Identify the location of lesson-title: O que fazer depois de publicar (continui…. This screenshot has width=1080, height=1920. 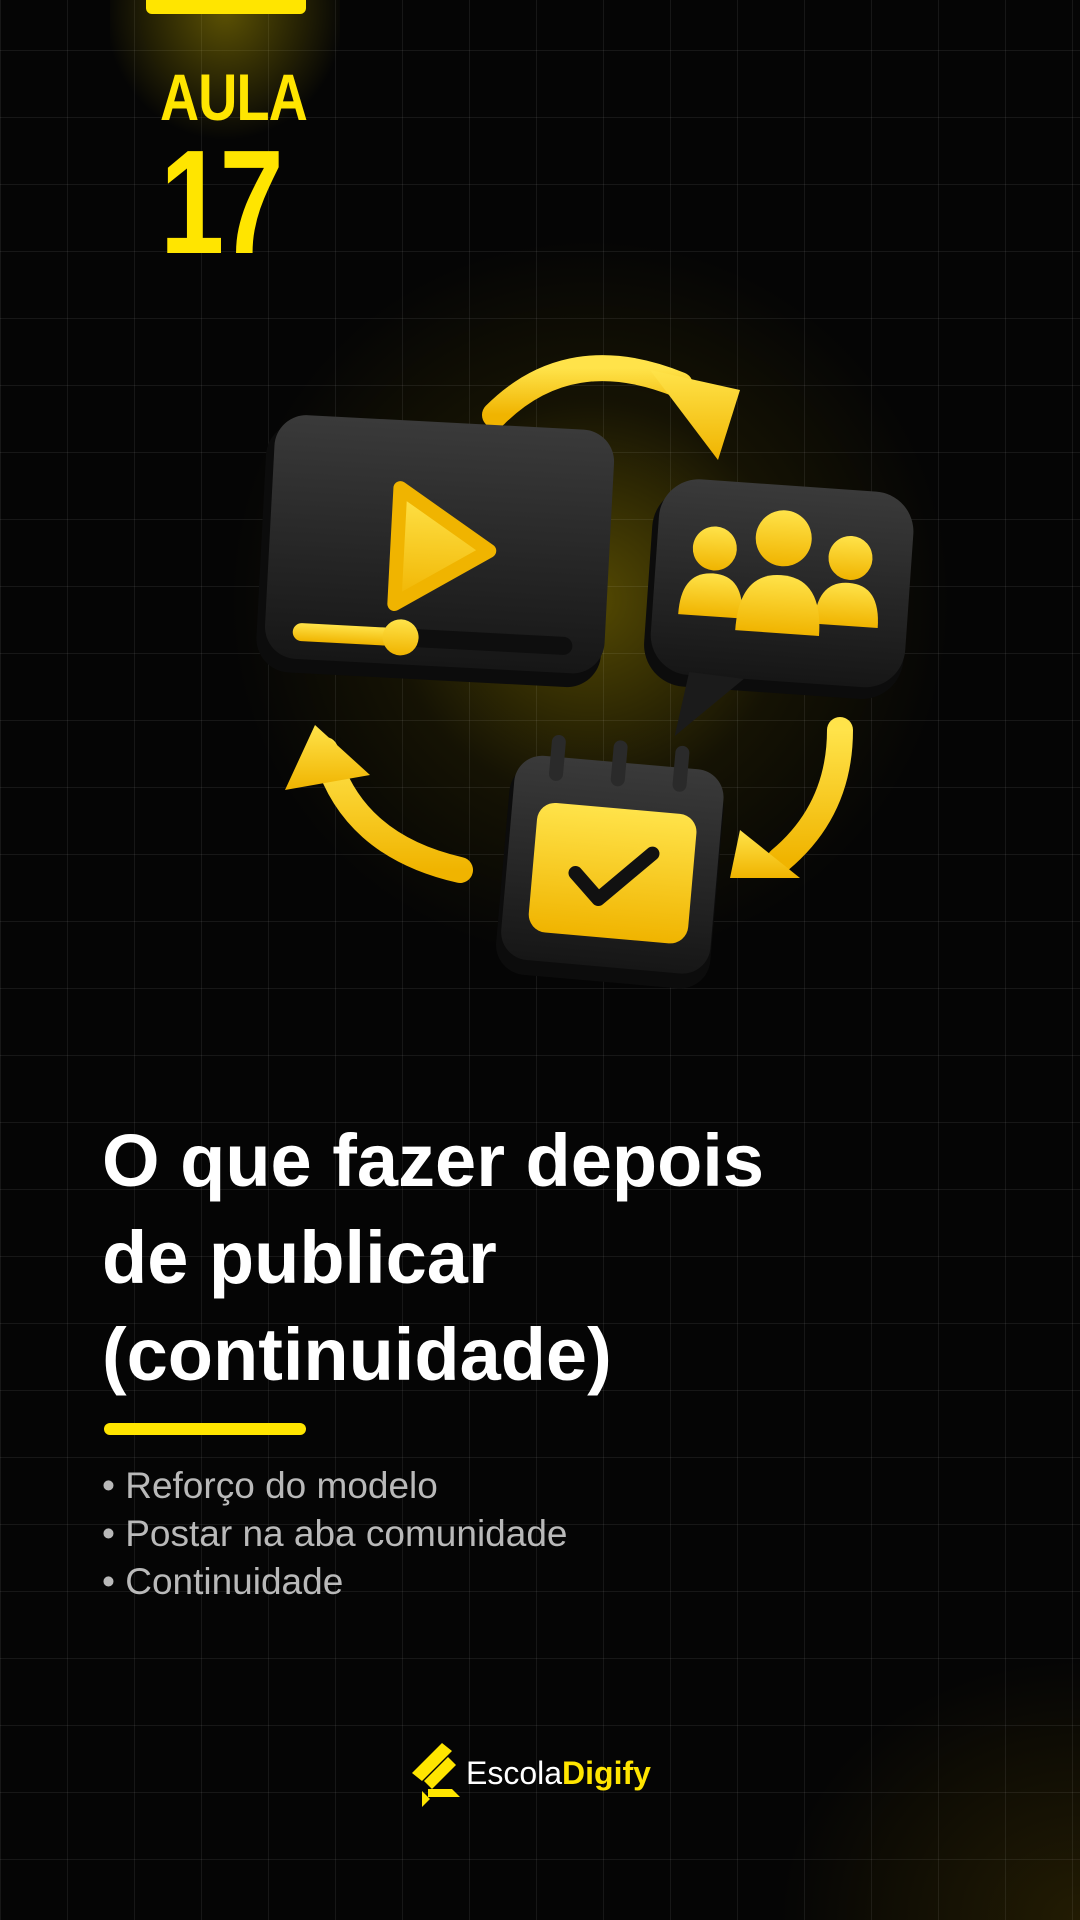
(552, 1257).